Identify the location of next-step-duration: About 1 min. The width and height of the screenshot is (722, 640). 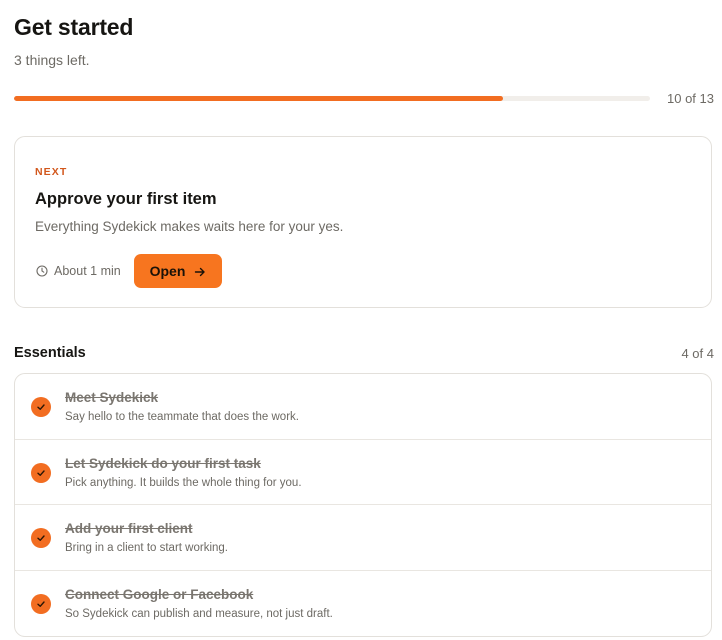
(78, 271).